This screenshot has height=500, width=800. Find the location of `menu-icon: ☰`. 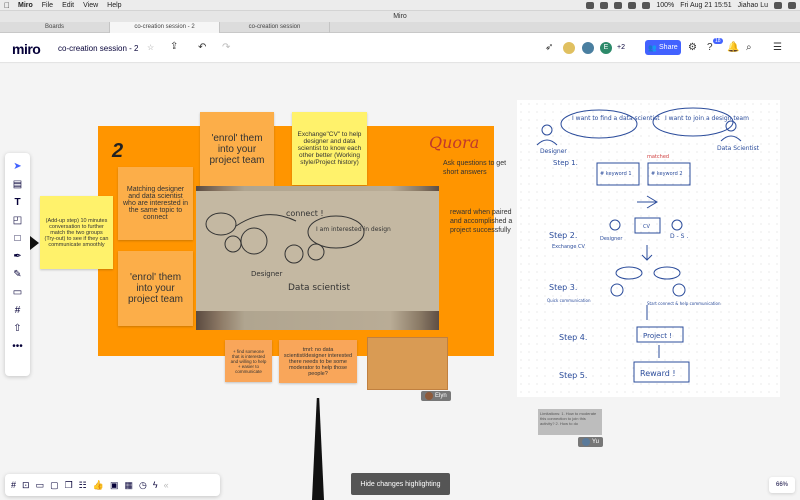

menu-icon: ☰ is located at coordinates (777, 47).